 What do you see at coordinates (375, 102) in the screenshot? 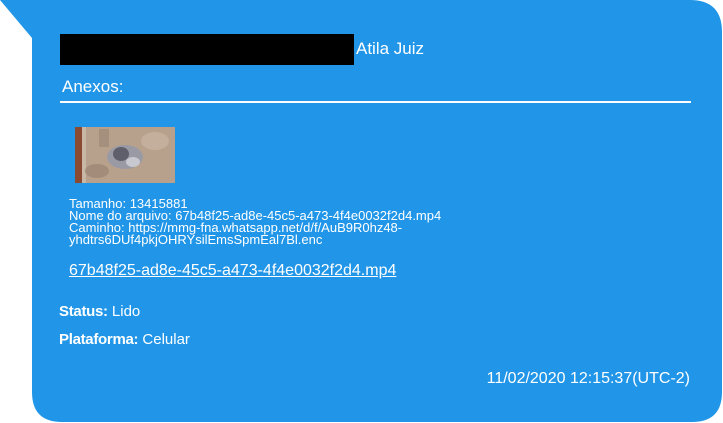
I see `divider` at bounding box center [375, 102].